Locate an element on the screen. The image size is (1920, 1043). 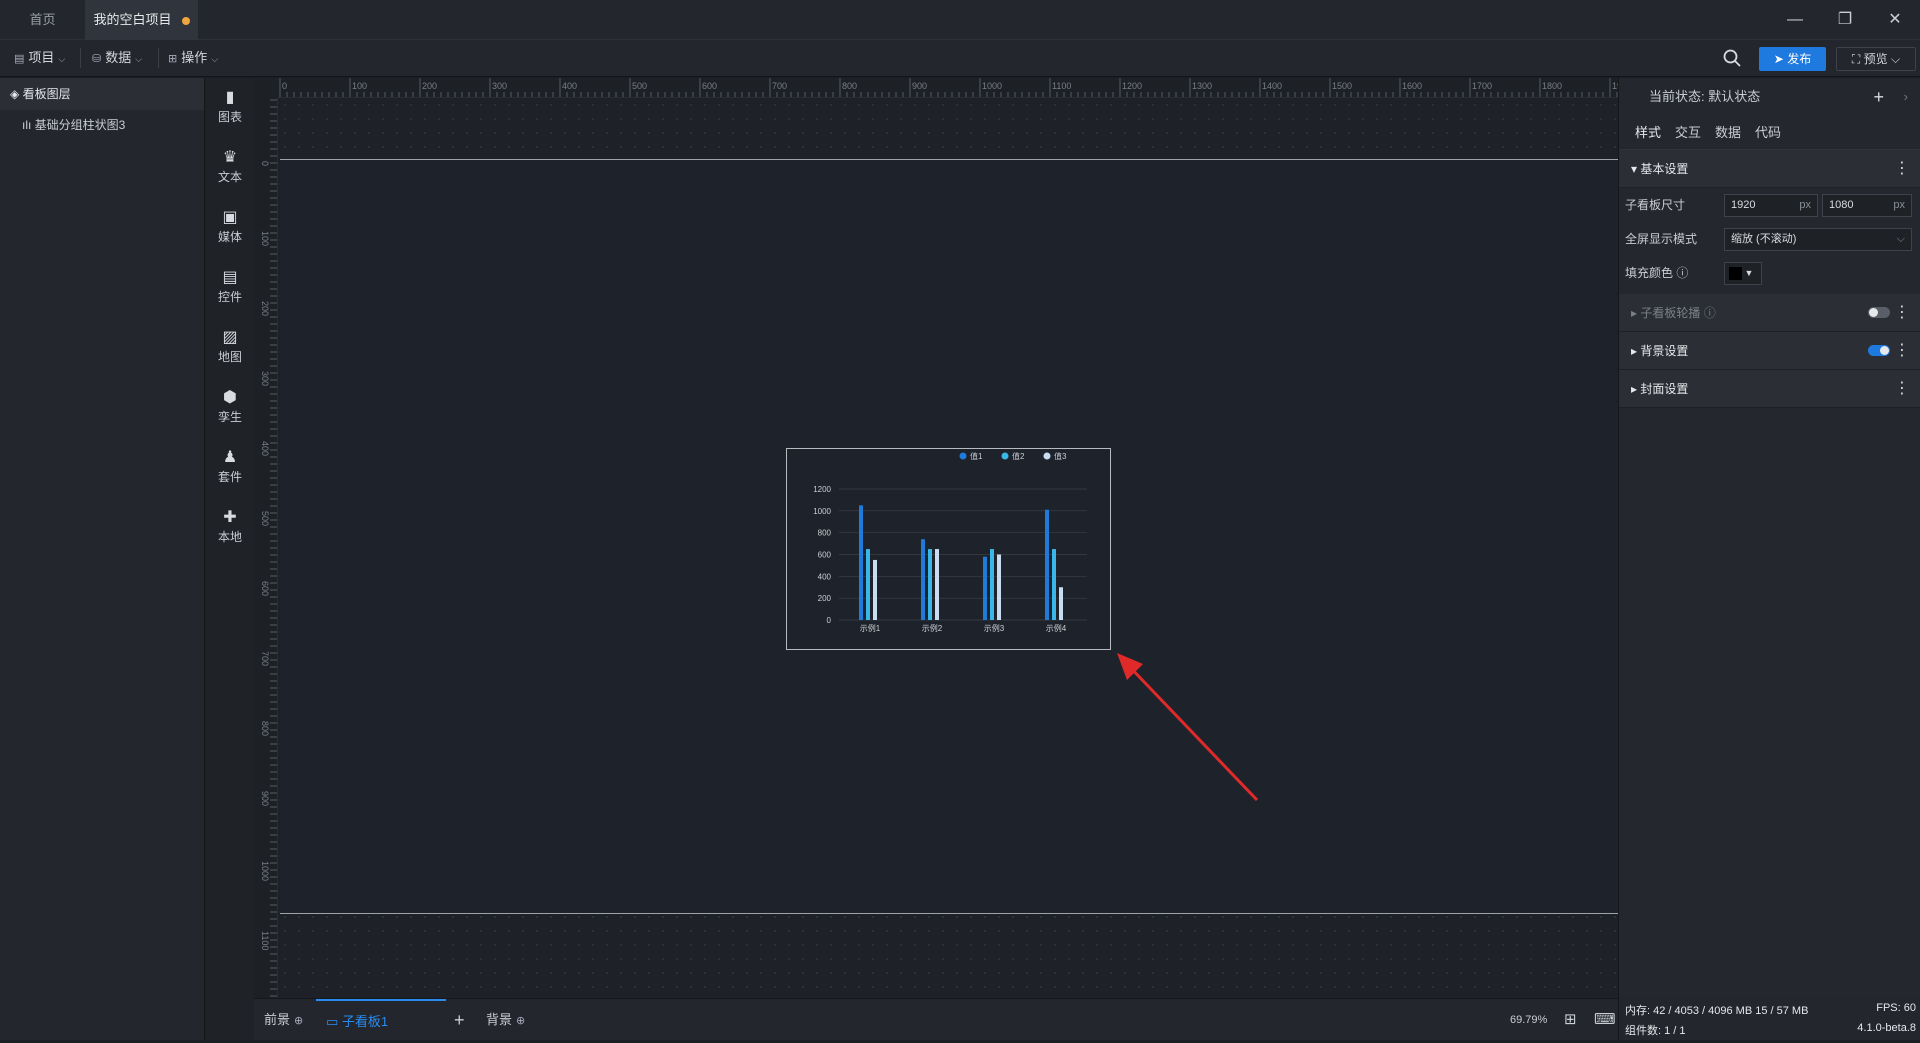
minimize-button: — is located at coordinates (1795, 20).